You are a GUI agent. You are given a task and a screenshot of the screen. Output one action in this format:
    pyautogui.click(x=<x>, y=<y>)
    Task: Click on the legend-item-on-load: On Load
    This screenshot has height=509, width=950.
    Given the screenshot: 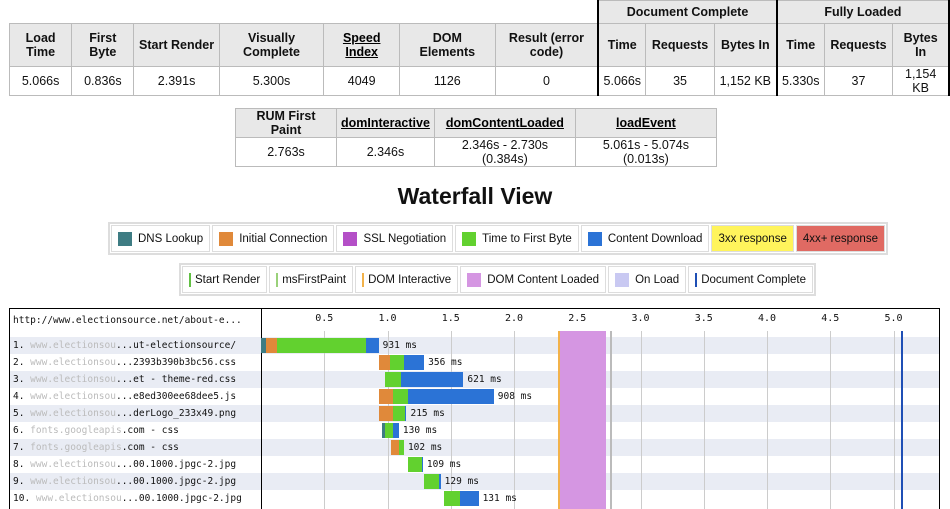 What is the action you would take?
    pyautogui.click(x=647, y=279)
    